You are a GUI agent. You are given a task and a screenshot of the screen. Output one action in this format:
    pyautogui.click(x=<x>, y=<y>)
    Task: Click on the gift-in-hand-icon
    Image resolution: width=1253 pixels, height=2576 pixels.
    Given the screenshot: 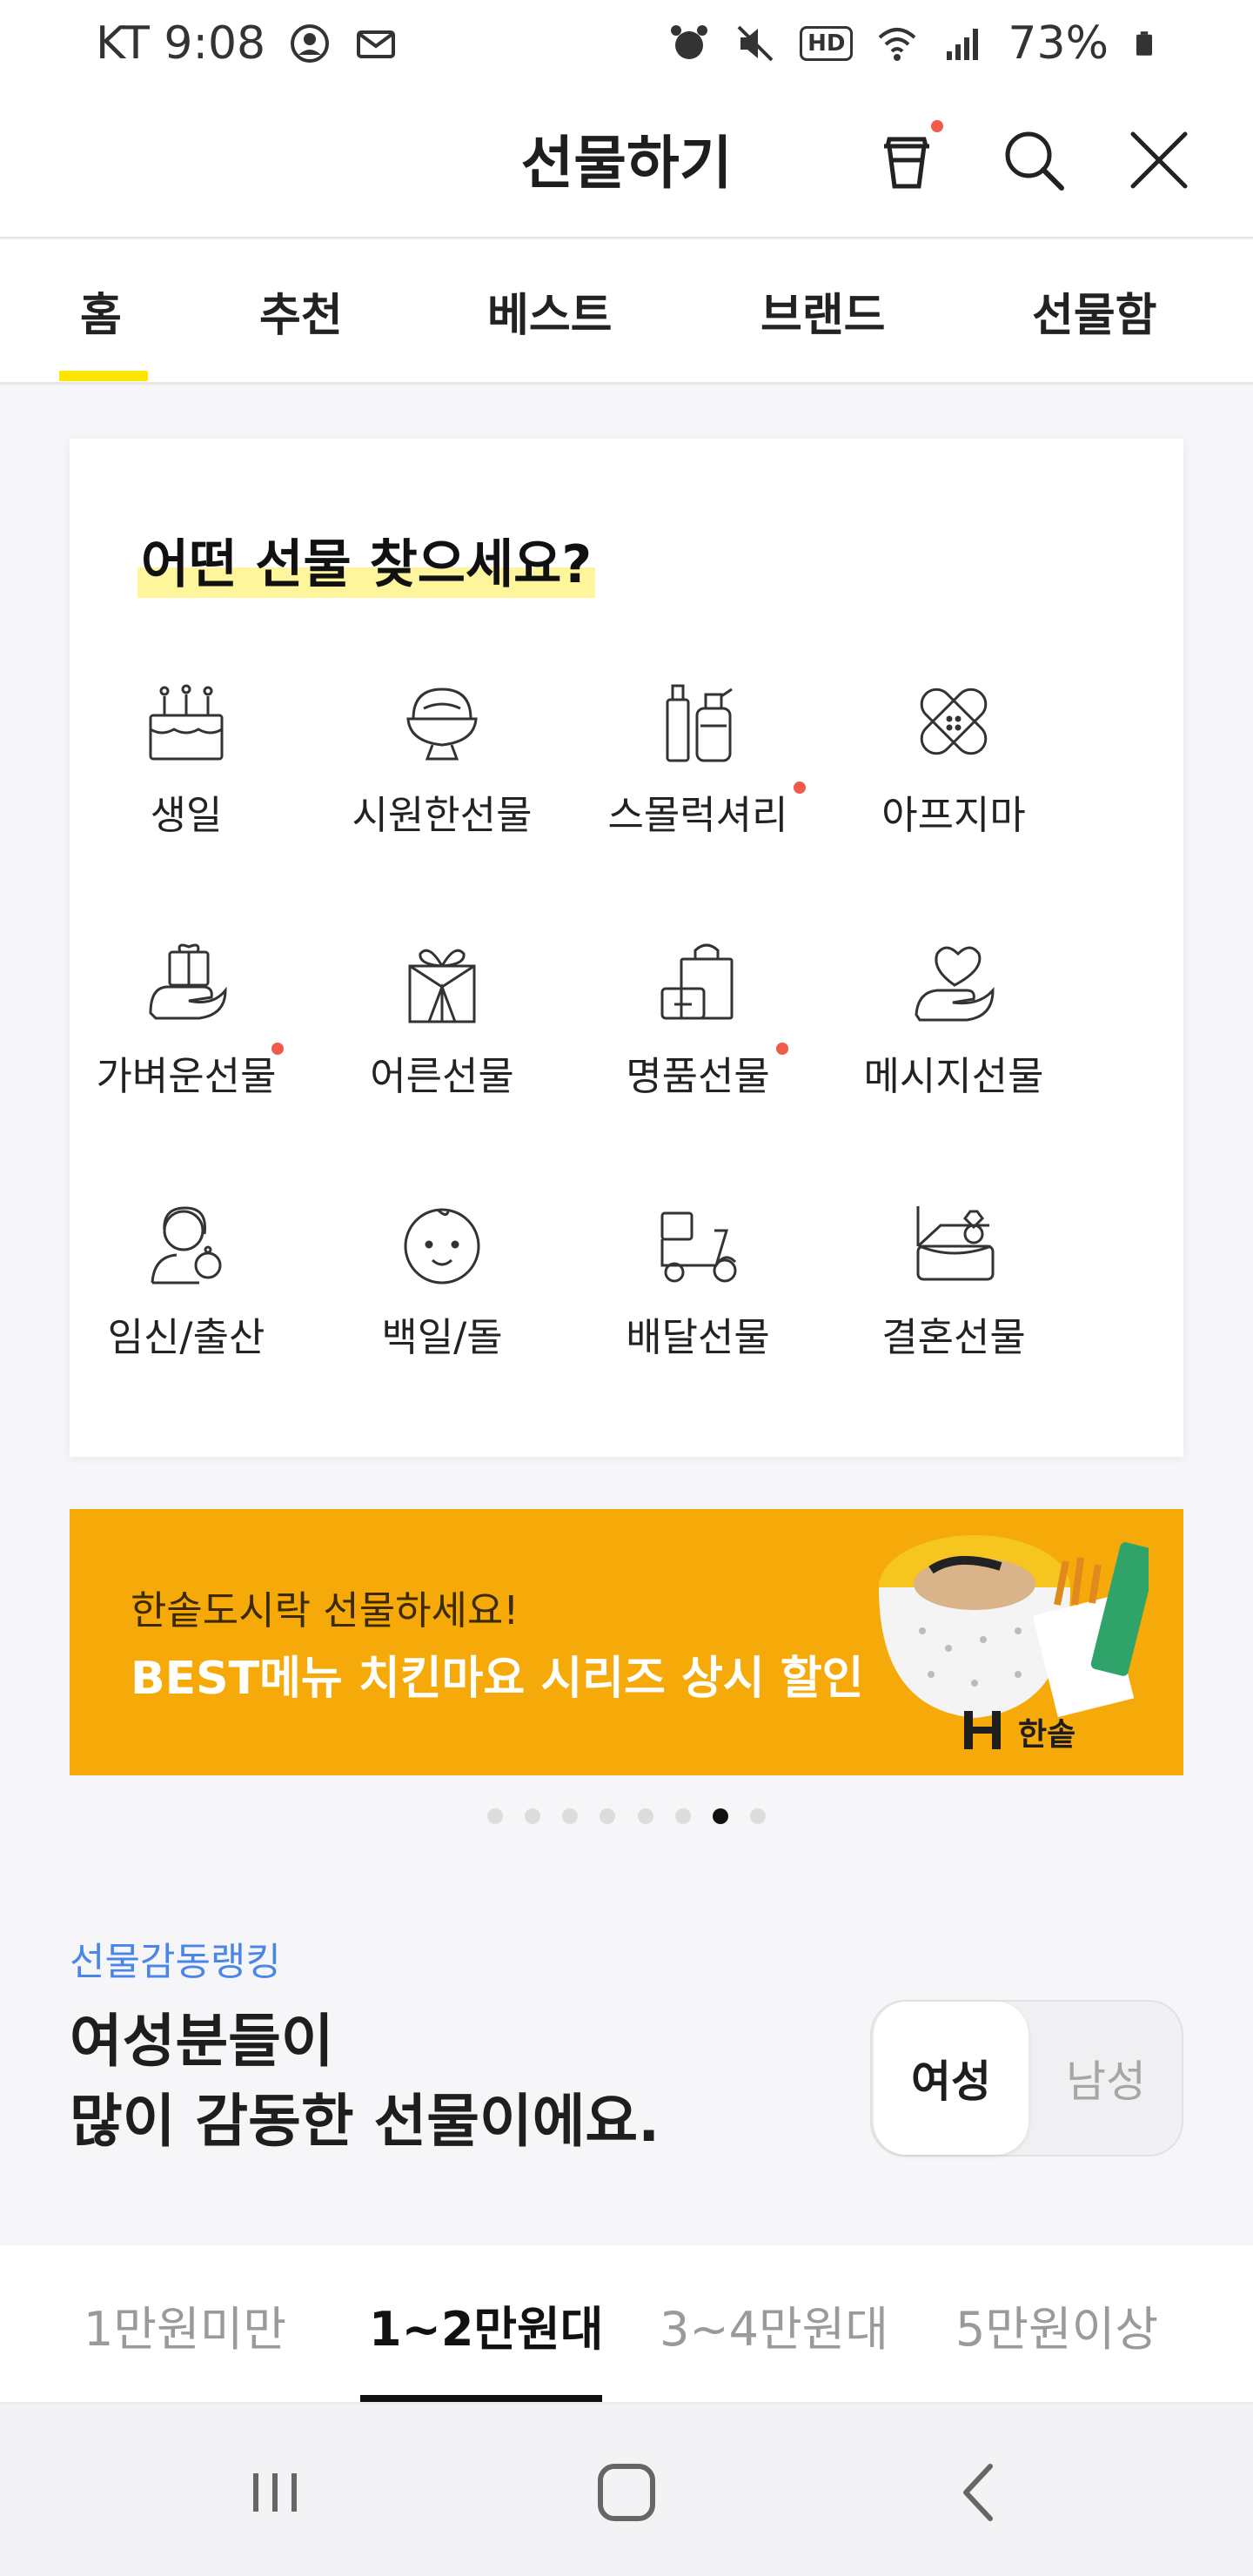 What is the action you would take?
    pyautogui.click(x=188, y=981)
    